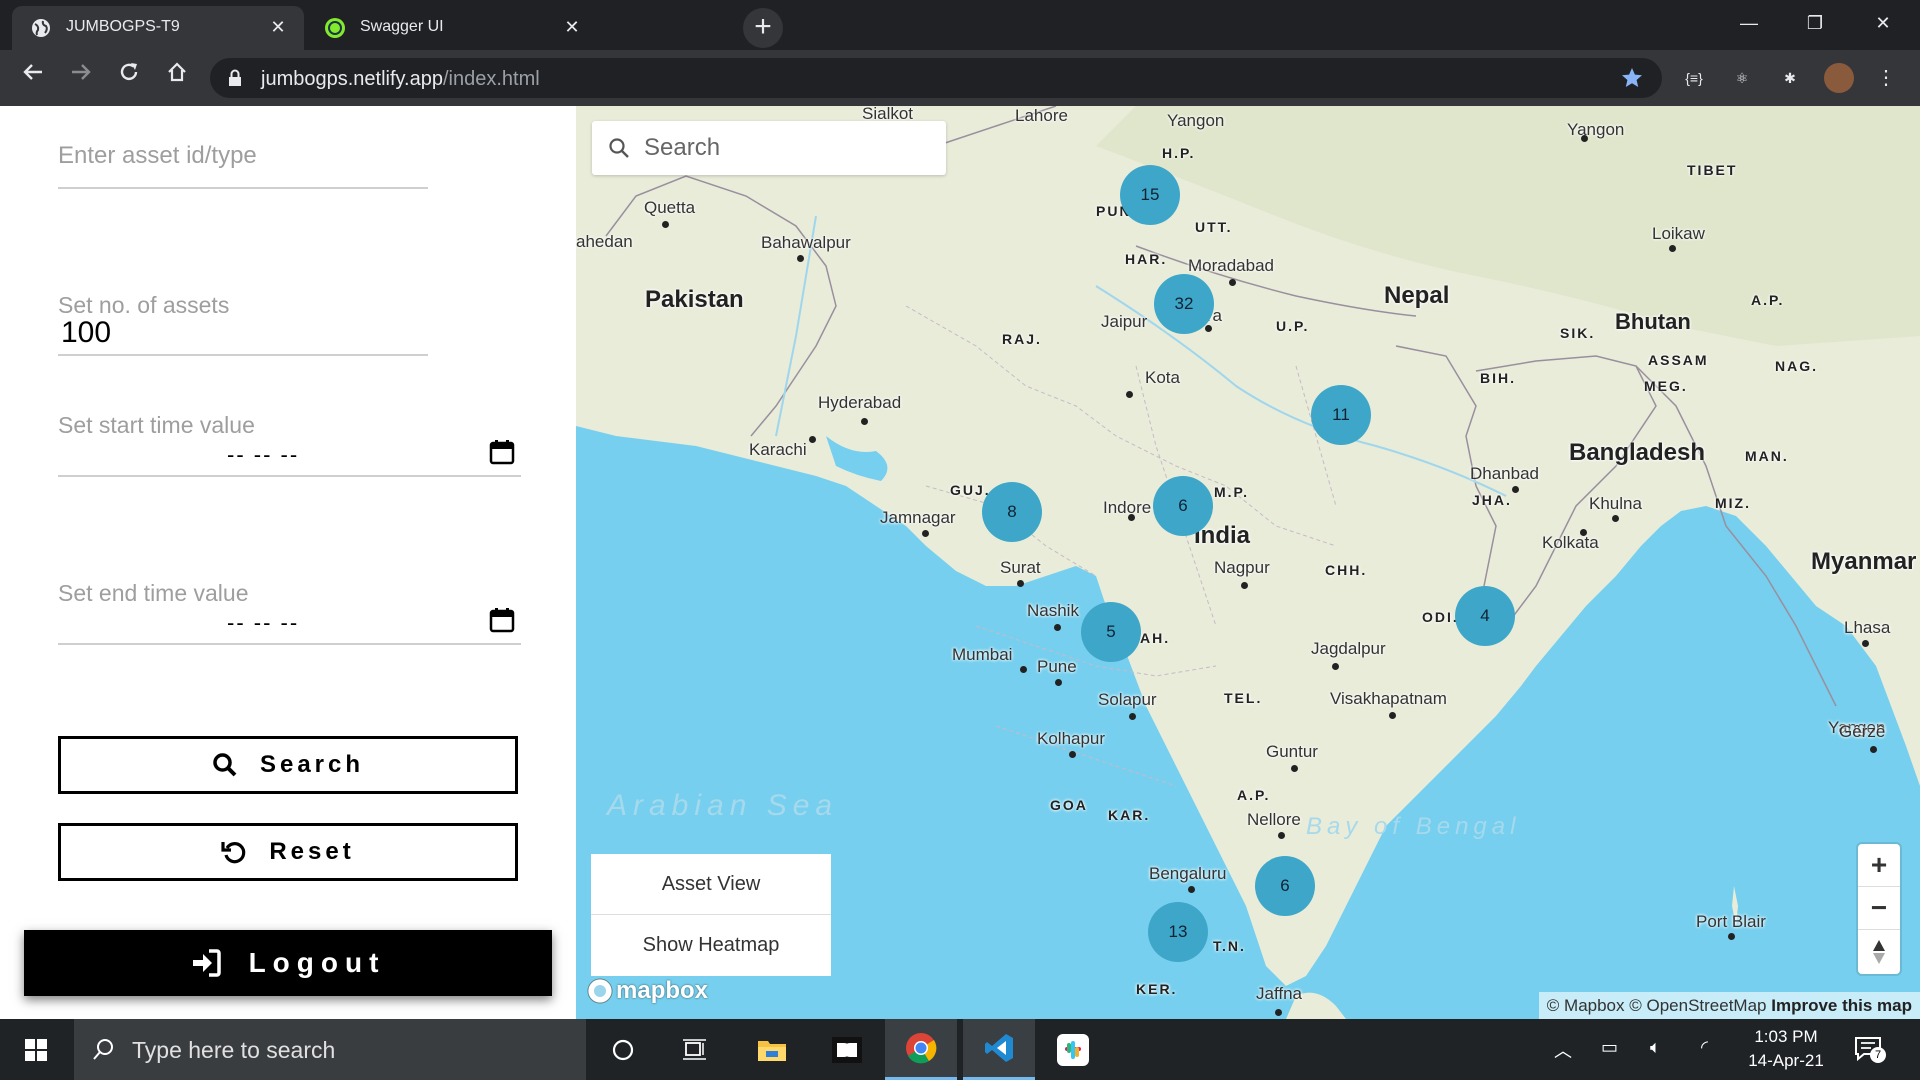 This screenshot has height=1080, width=1920. Describe the element at coordinates (1341, 415) in the screenshot. I see `asset-cluster: 11` at that location.